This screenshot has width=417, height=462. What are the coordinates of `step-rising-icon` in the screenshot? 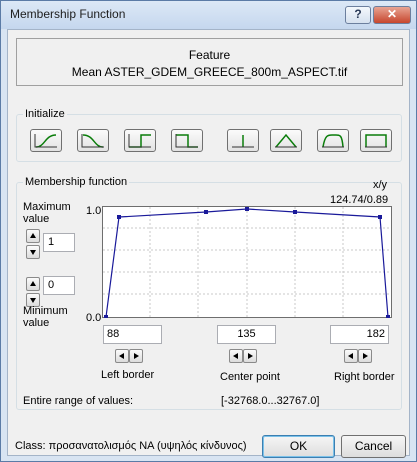 It's located at (139, 141).